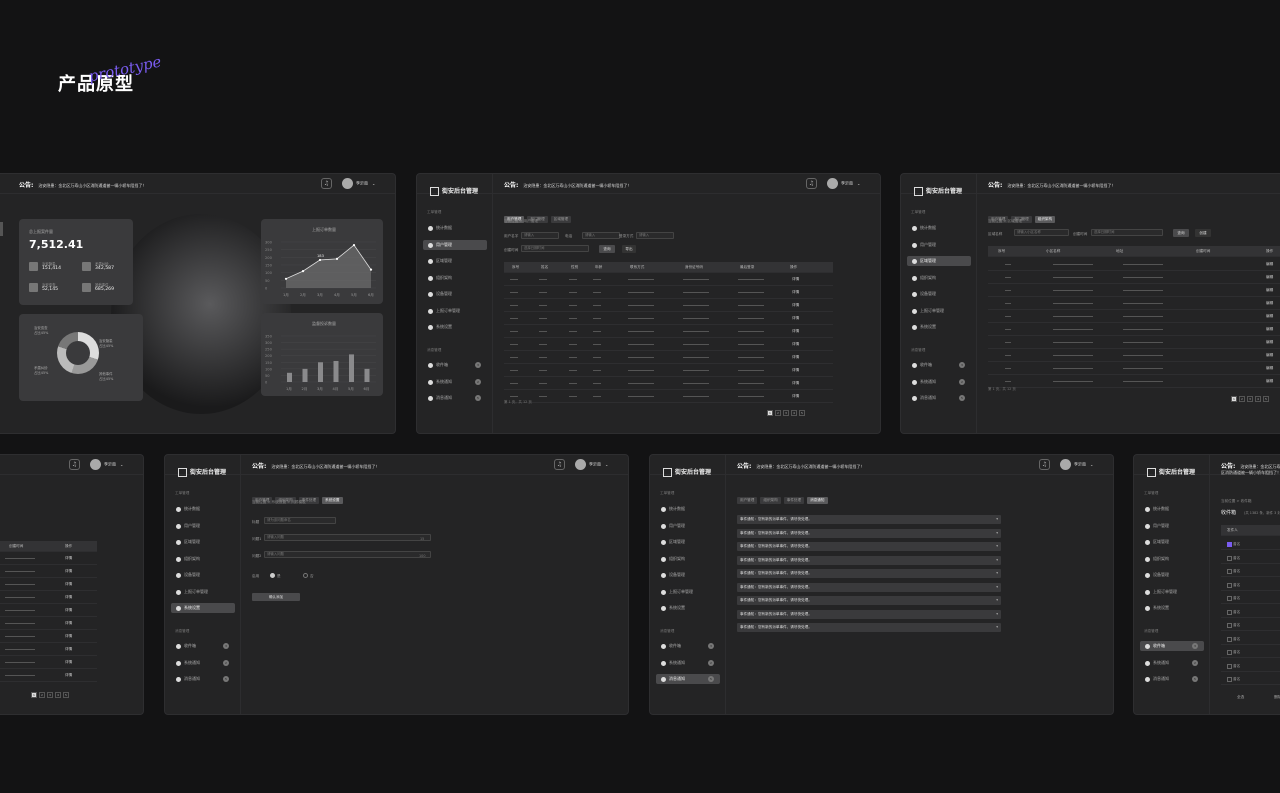  Describe the element at coordinates (786, 413) in the screenshot. I see `page-button: 3` at that location.